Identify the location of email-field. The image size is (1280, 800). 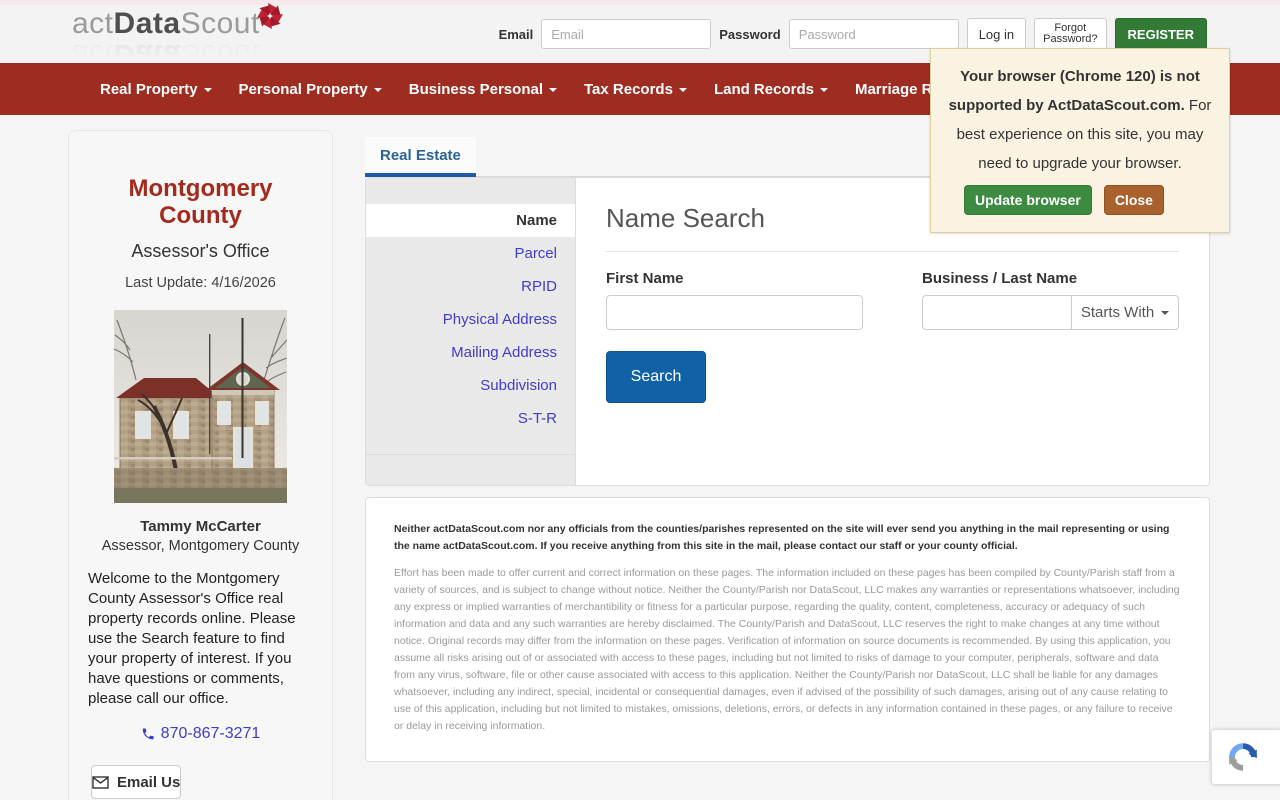
(626, 34).